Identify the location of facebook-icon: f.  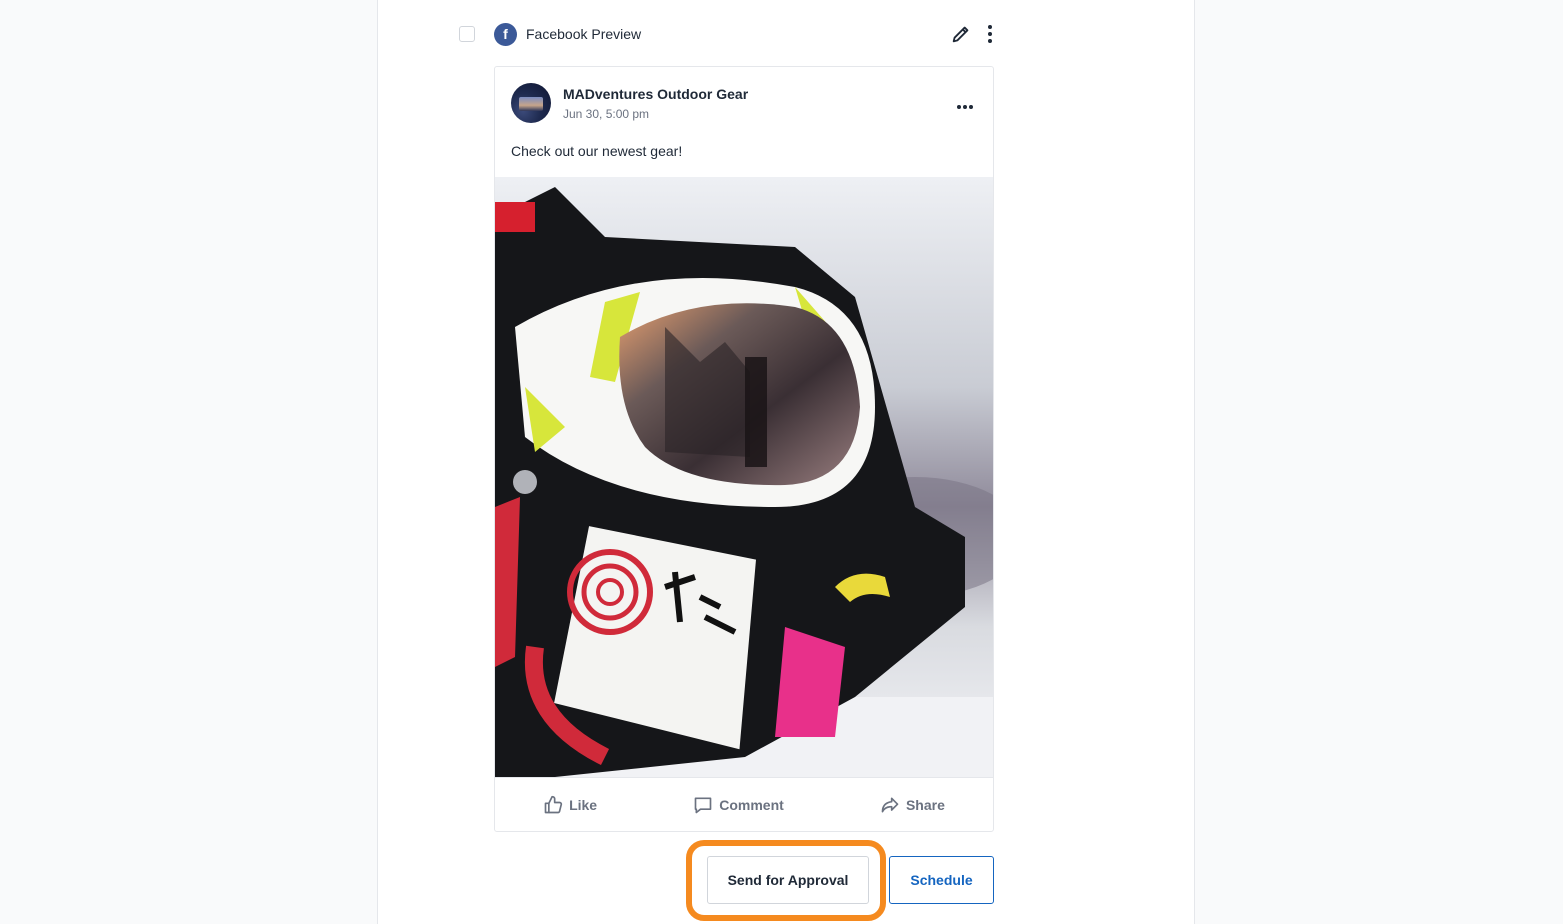
(505, 34).